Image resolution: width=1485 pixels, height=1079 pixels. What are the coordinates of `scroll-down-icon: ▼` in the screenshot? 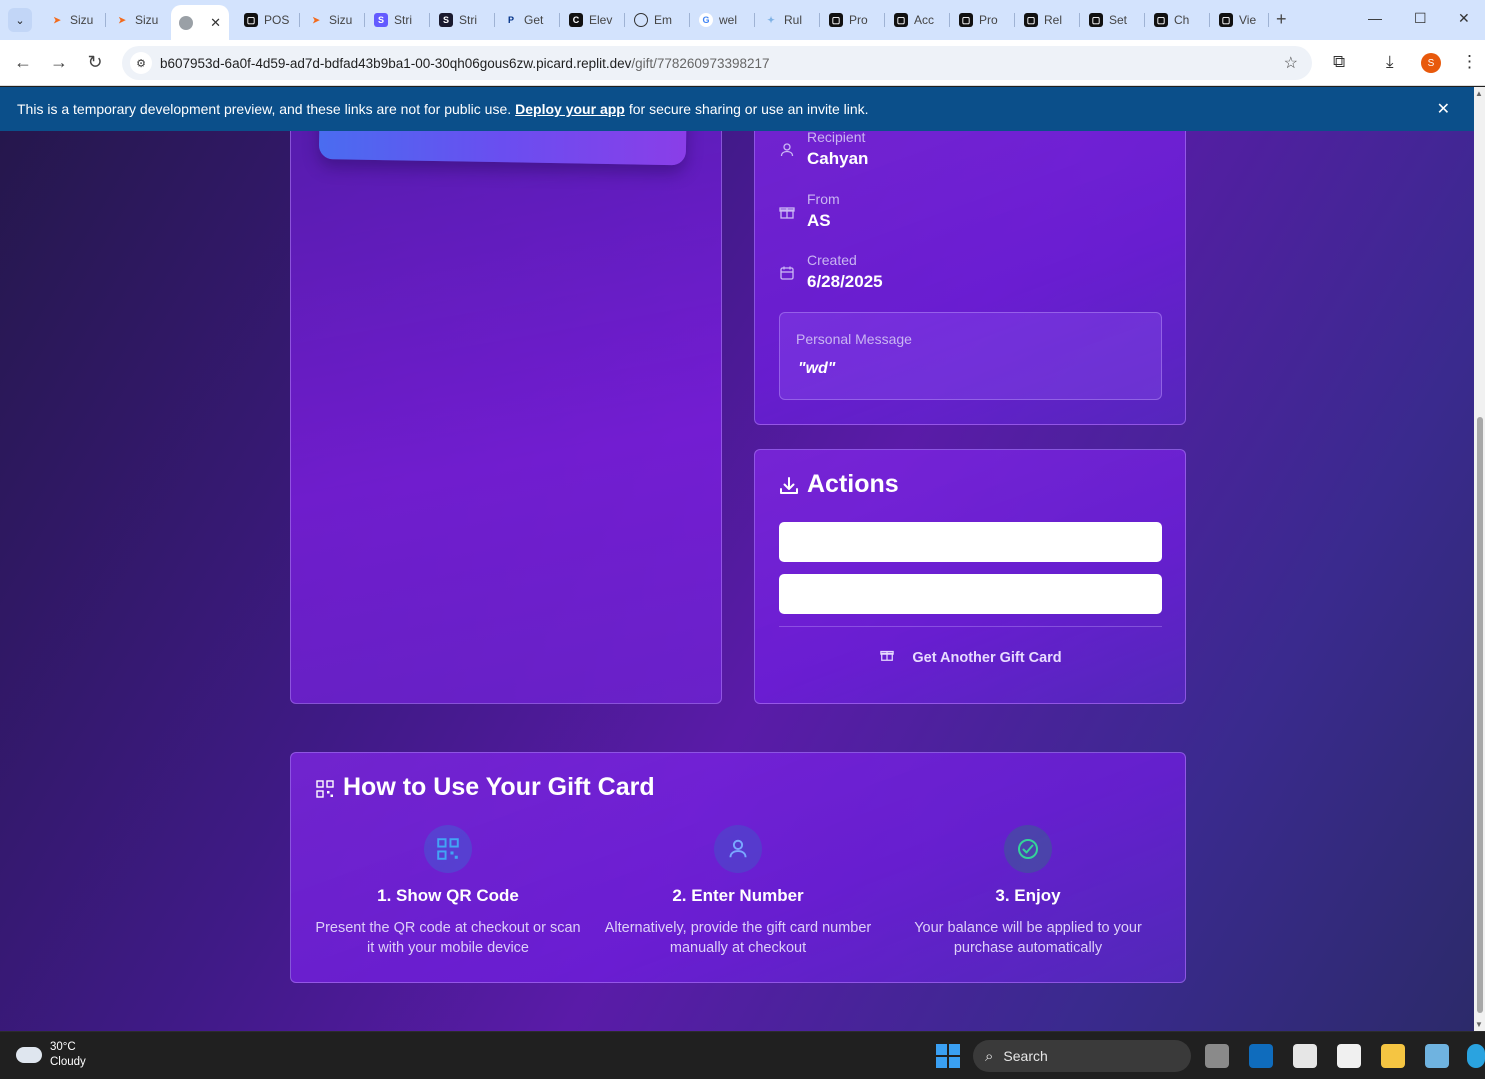 It's located at (1479, 1024).